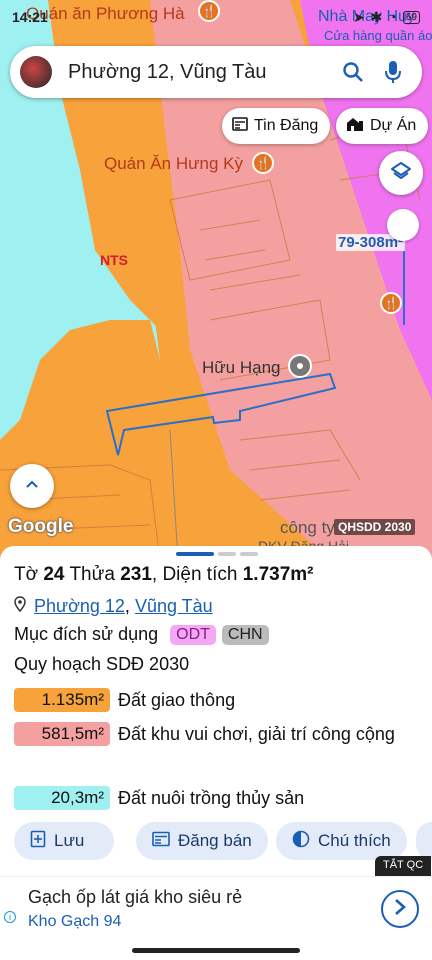 The height and width of the screenshot is (960, 432). What do you see at coordinates (286, 125) in the screenshot?
I see `tin-dang-label: Tin Đăng` at bounding box center [286, 125].